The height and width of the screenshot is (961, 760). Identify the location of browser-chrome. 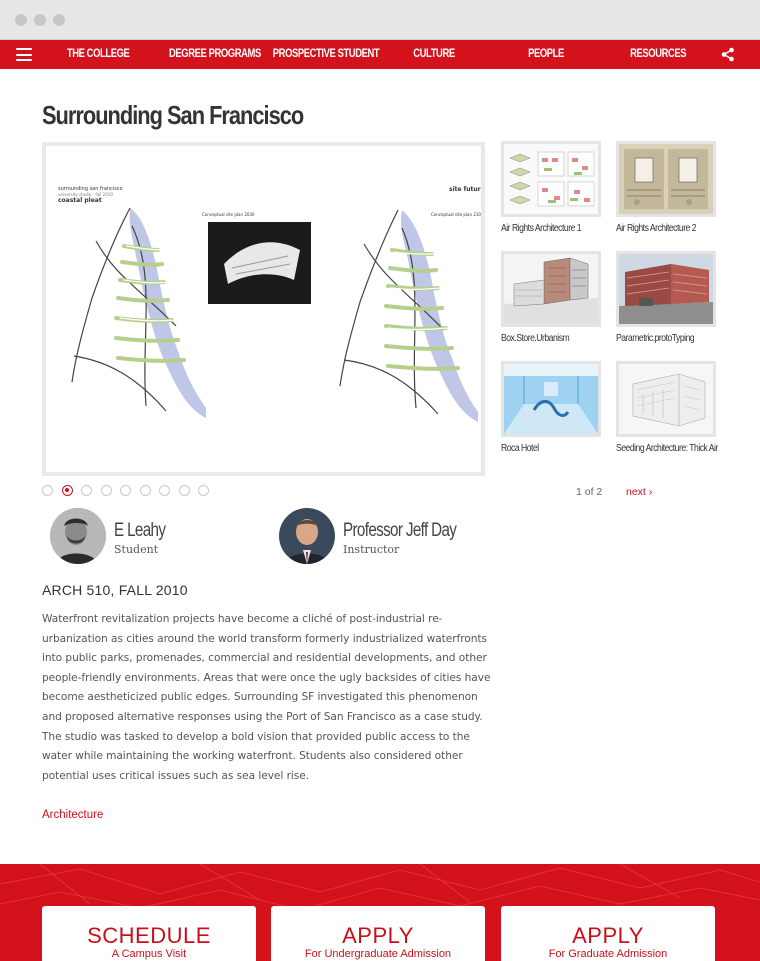
(380, 20).